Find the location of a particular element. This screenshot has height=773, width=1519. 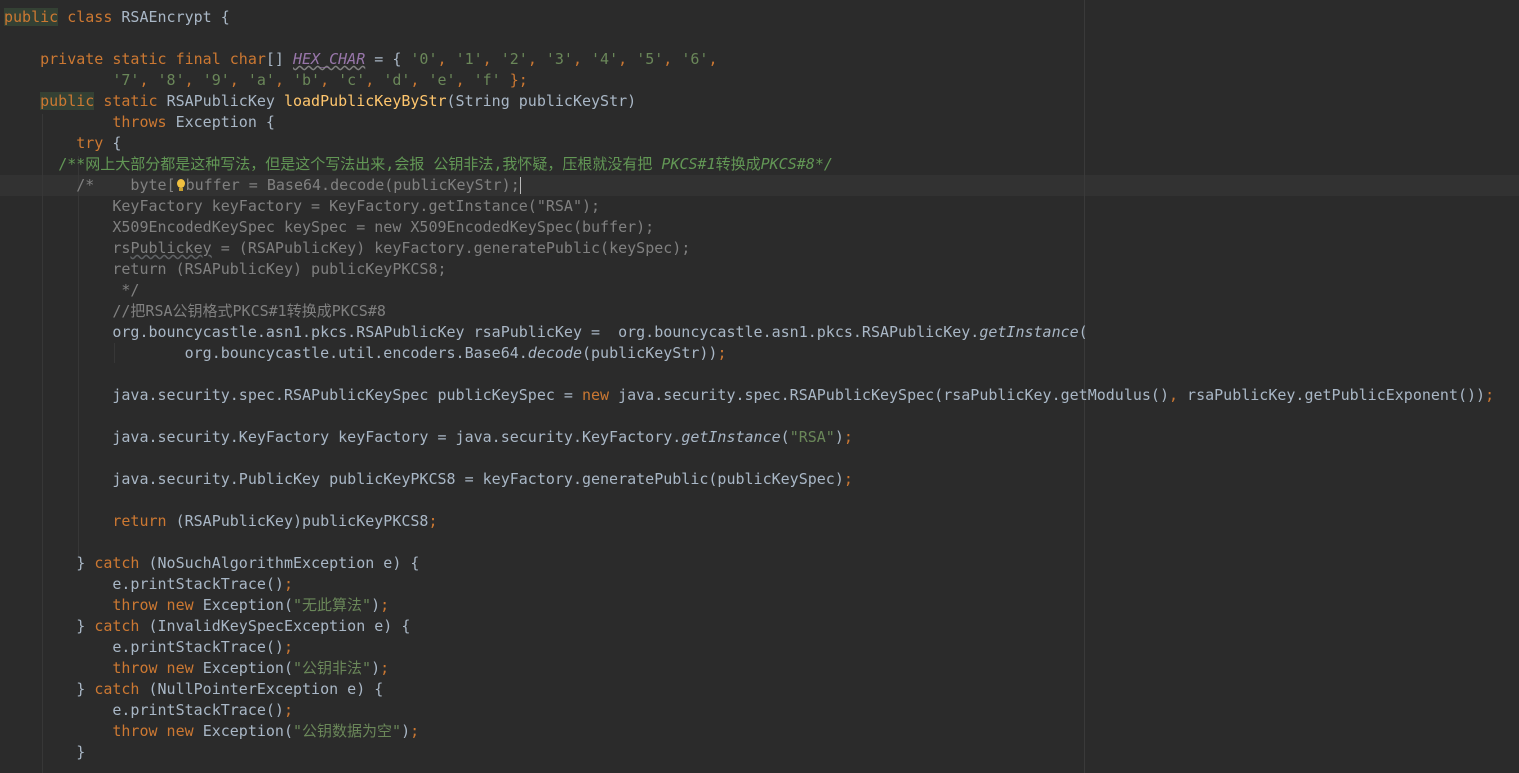

code-line-25: return (RSAPublicKey)publicKeyPKCS8; is located at coordinates (221, 521).